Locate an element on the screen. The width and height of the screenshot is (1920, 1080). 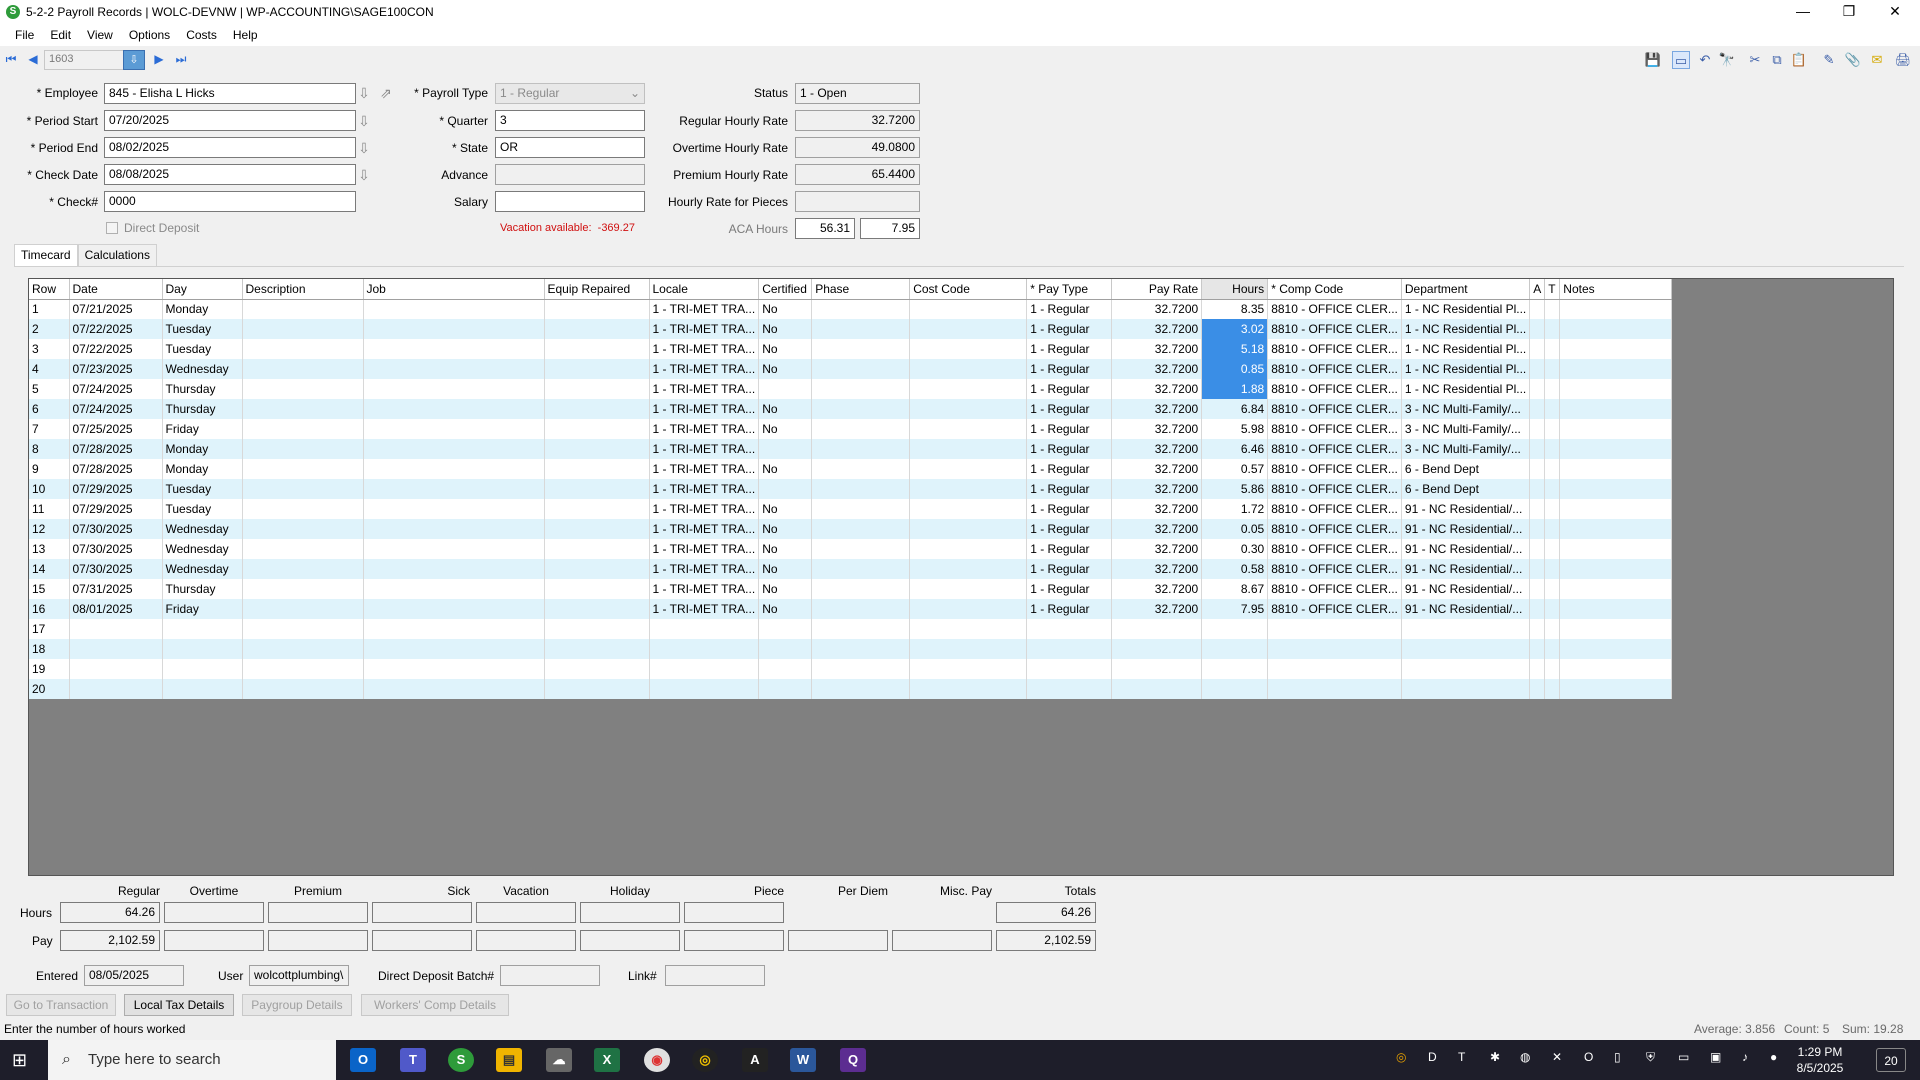
grid-cell: 3 is located at coordinates (49, 349).